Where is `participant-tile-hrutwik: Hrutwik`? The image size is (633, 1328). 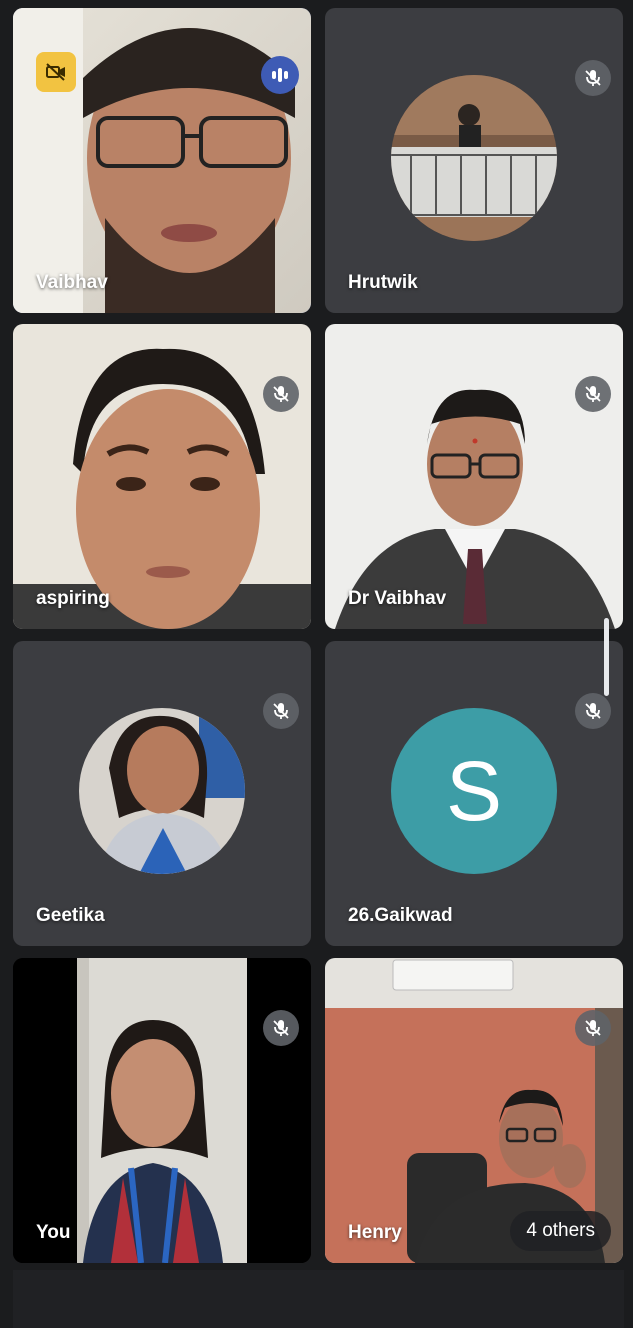 participant-tile-hrutwik: Hrutwik is located at coordinates (474, 160).